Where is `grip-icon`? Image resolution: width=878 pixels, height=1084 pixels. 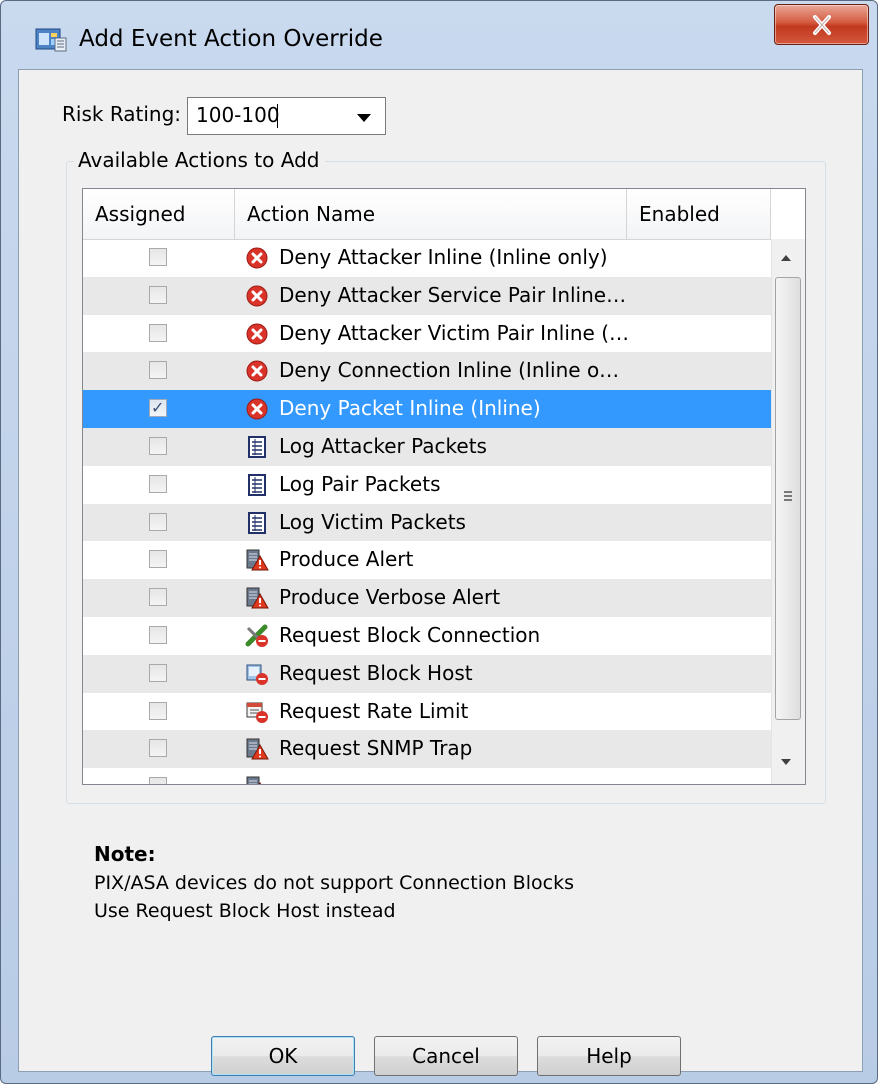 grip-icon is located at coordinates (788, 497).